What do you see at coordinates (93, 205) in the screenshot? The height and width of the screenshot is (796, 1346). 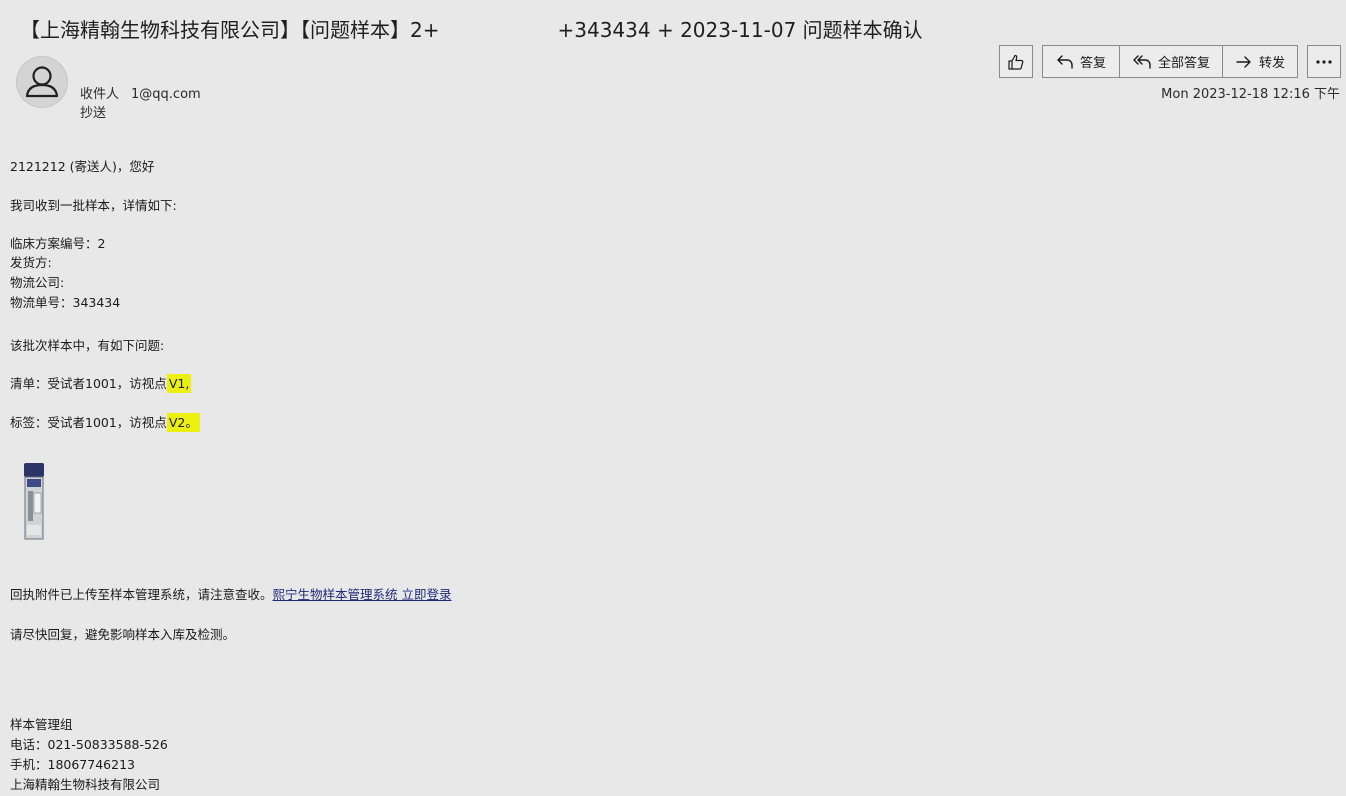 I see `intro-line: 我司收到一批样本，详情如下:` at bounding box center [93, 205].